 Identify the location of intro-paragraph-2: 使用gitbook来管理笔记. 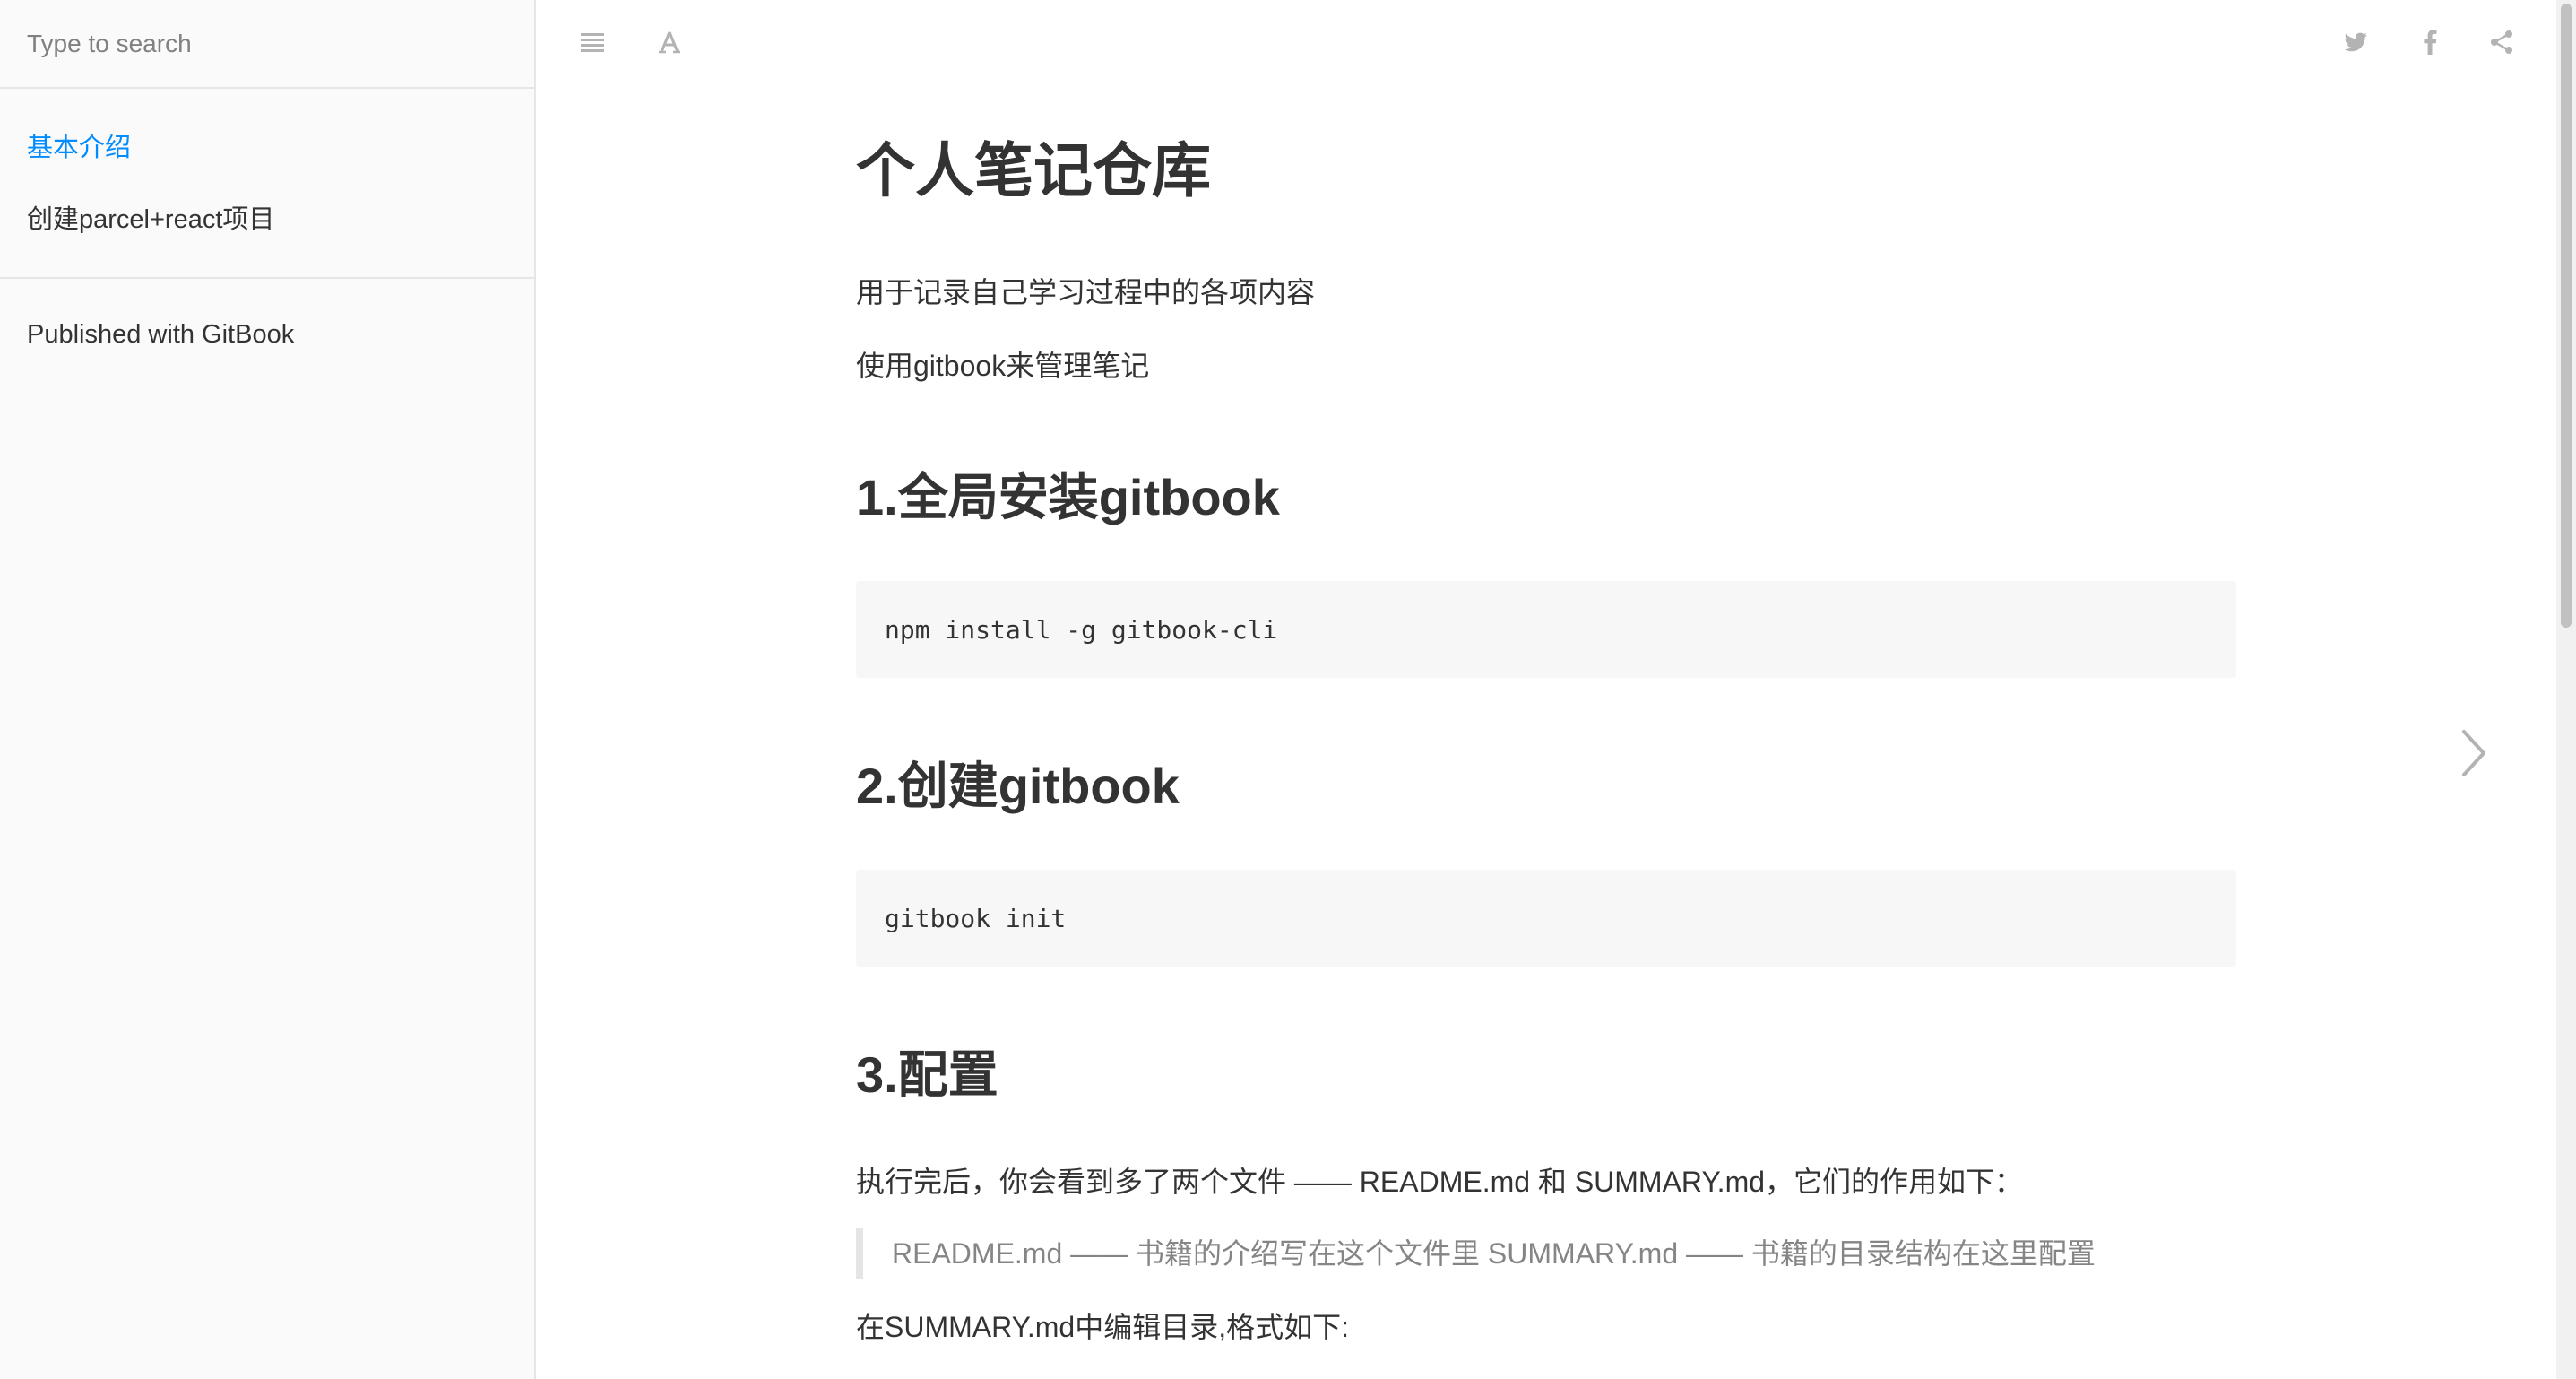
(1003, 366).